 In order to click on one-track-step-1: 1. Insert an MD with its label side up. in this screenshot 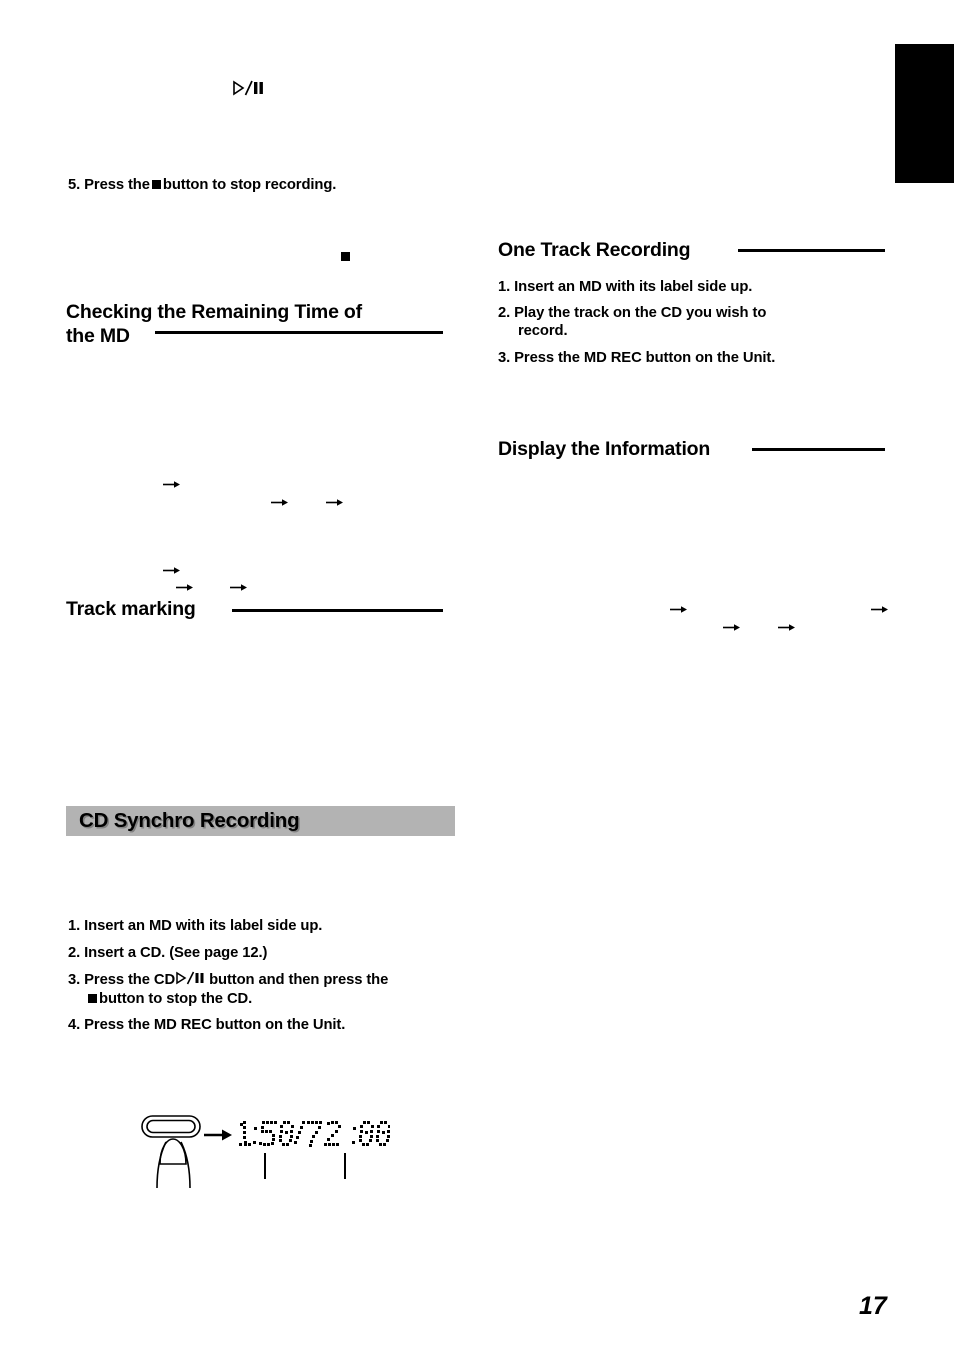, I will do `click(625, 287)`.